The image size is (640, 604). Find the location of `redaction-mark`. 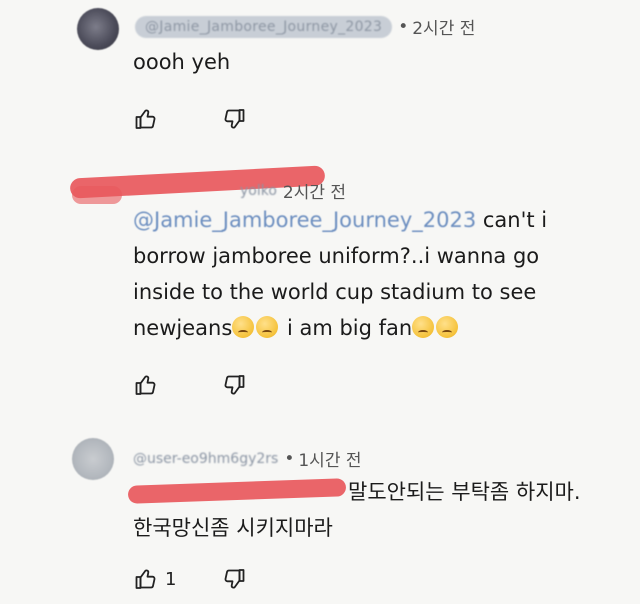

redaction-mark is located at coordinates (97, 195).